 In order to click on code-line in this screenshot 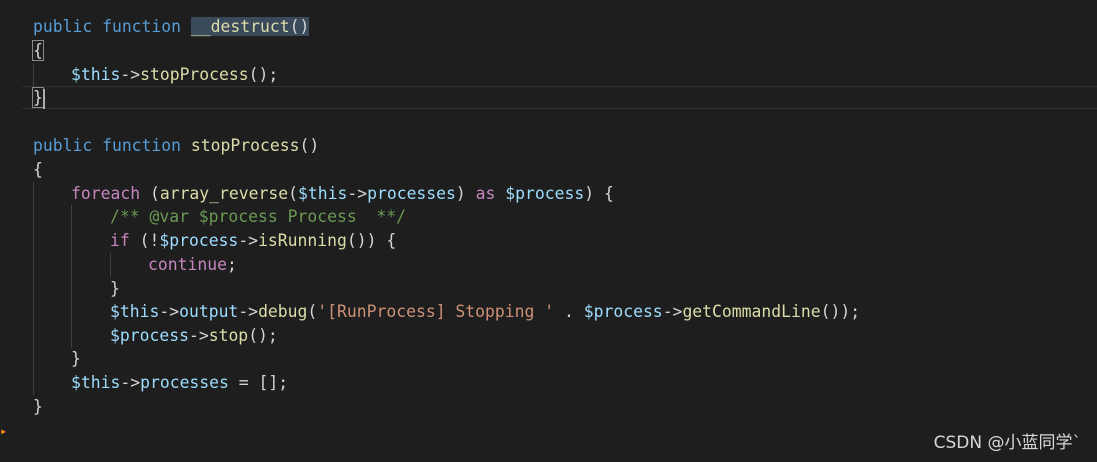, I will do `click(548, 122)`.